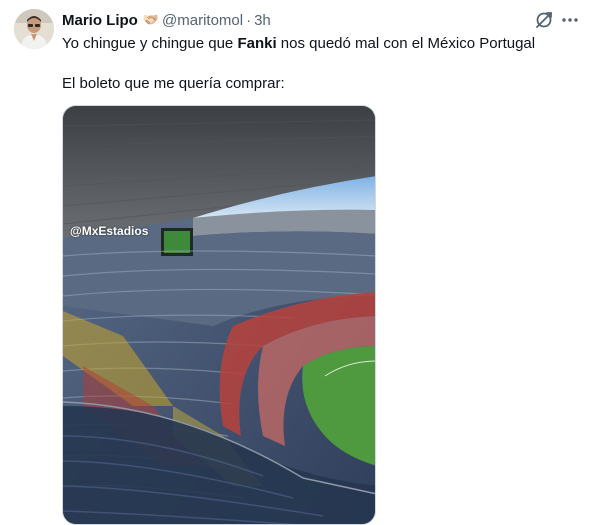  I want to click on tweet-text-part: nos quedó mal con el México Portugal, so click(406, 43).